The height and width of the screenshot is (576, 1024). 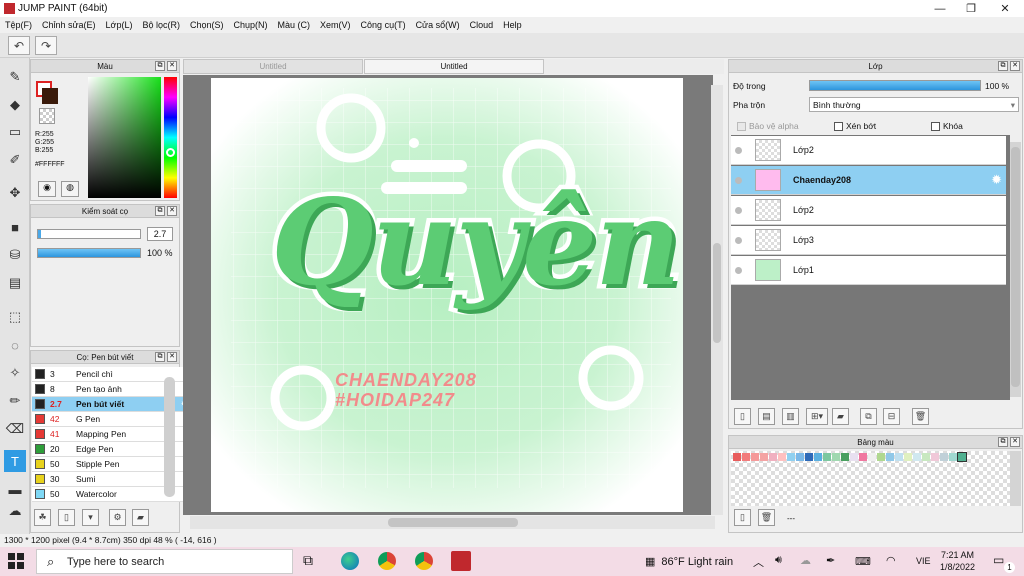 I want to click on jump-paint-taskbar-icon, so click(x=461, y=561).